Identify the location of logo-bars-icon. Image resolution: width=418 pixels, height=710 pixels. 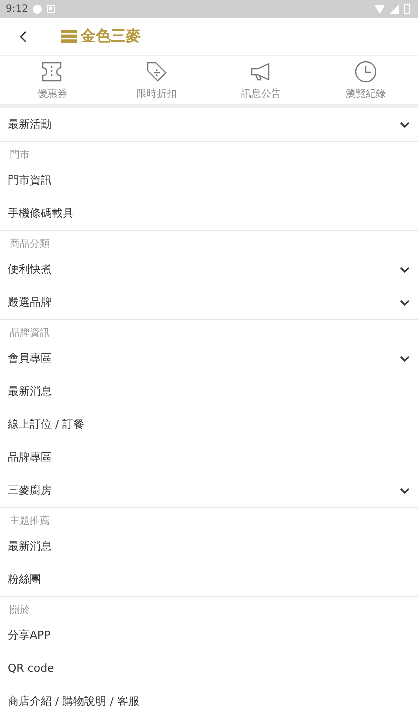
(69, 36).